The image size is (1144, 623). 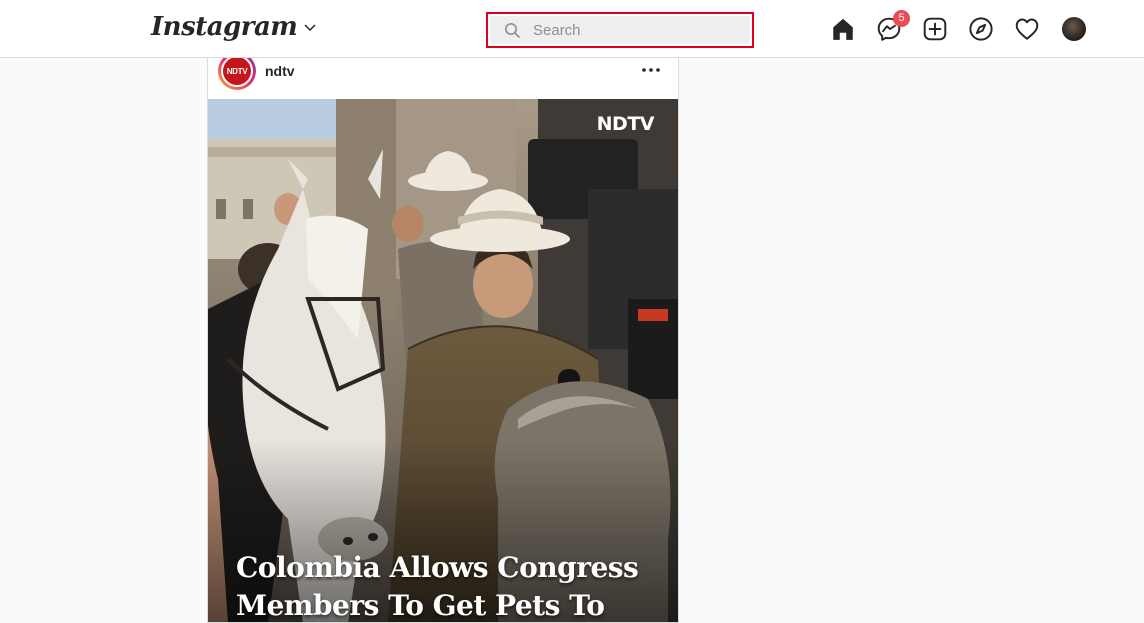 I want to click on messenger-button: 5, so click(x=893, y=26).